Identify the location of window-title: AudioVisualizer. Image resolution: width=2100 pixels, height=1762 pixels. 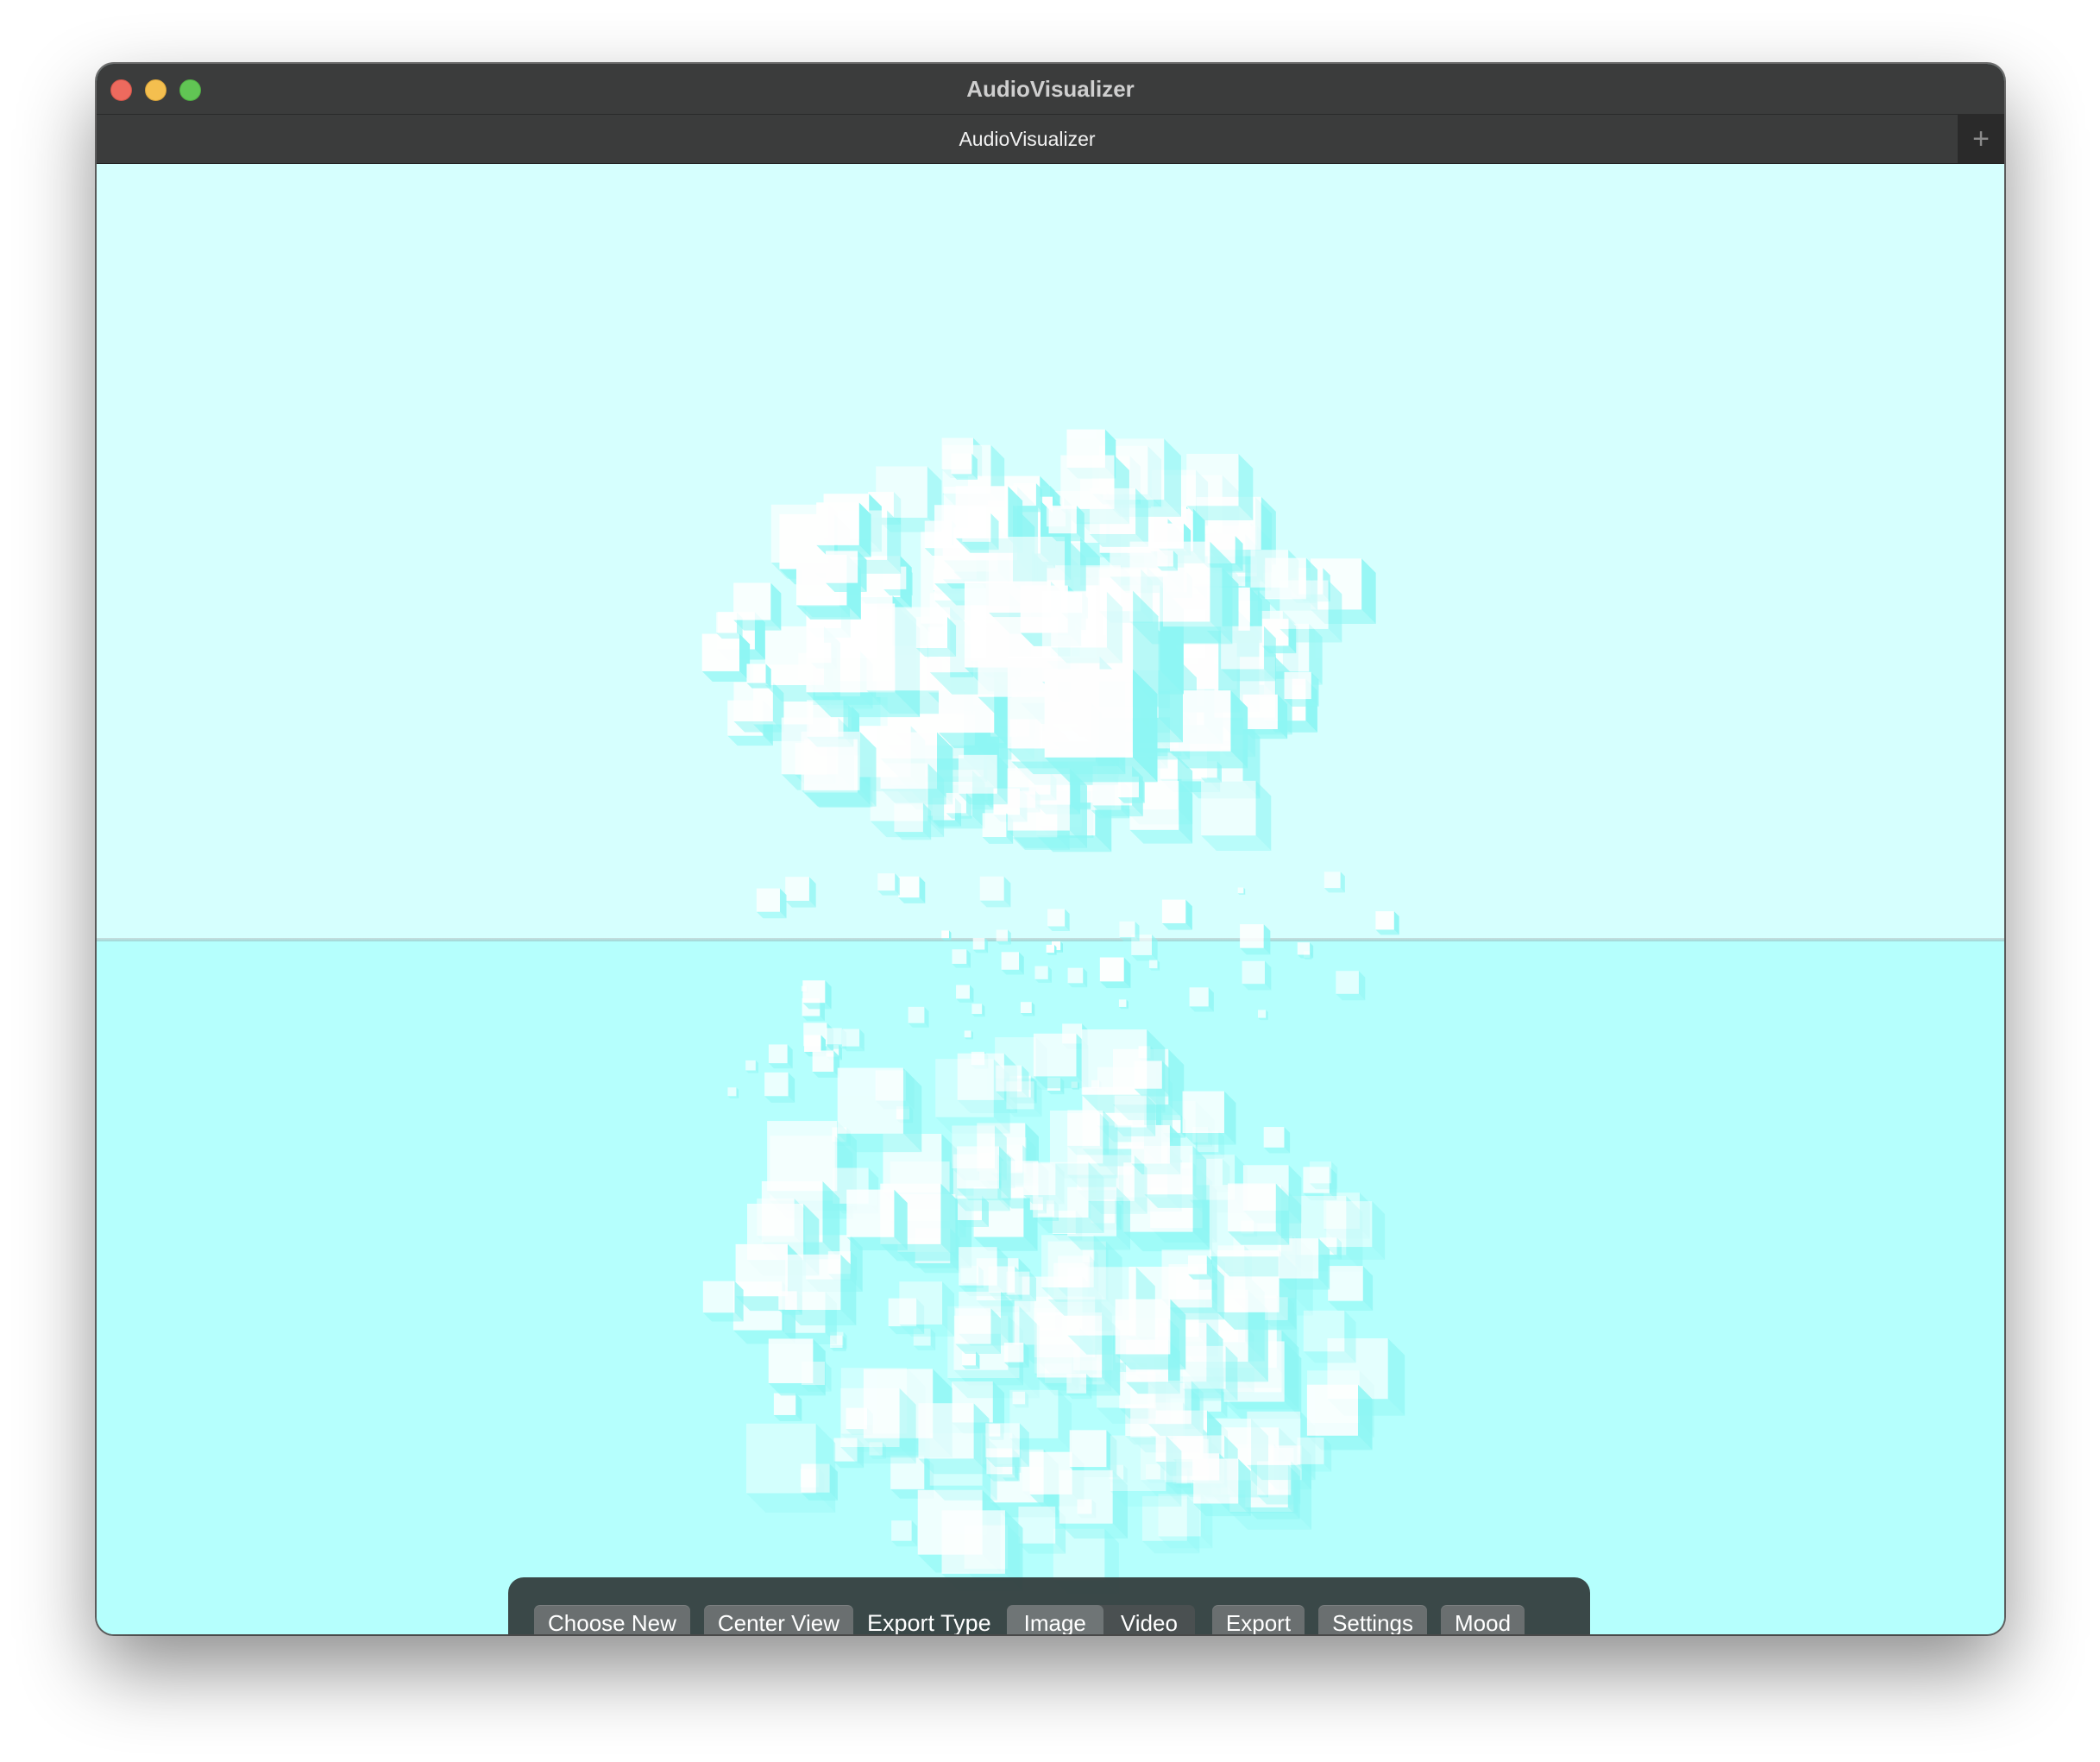
(1050, 89).